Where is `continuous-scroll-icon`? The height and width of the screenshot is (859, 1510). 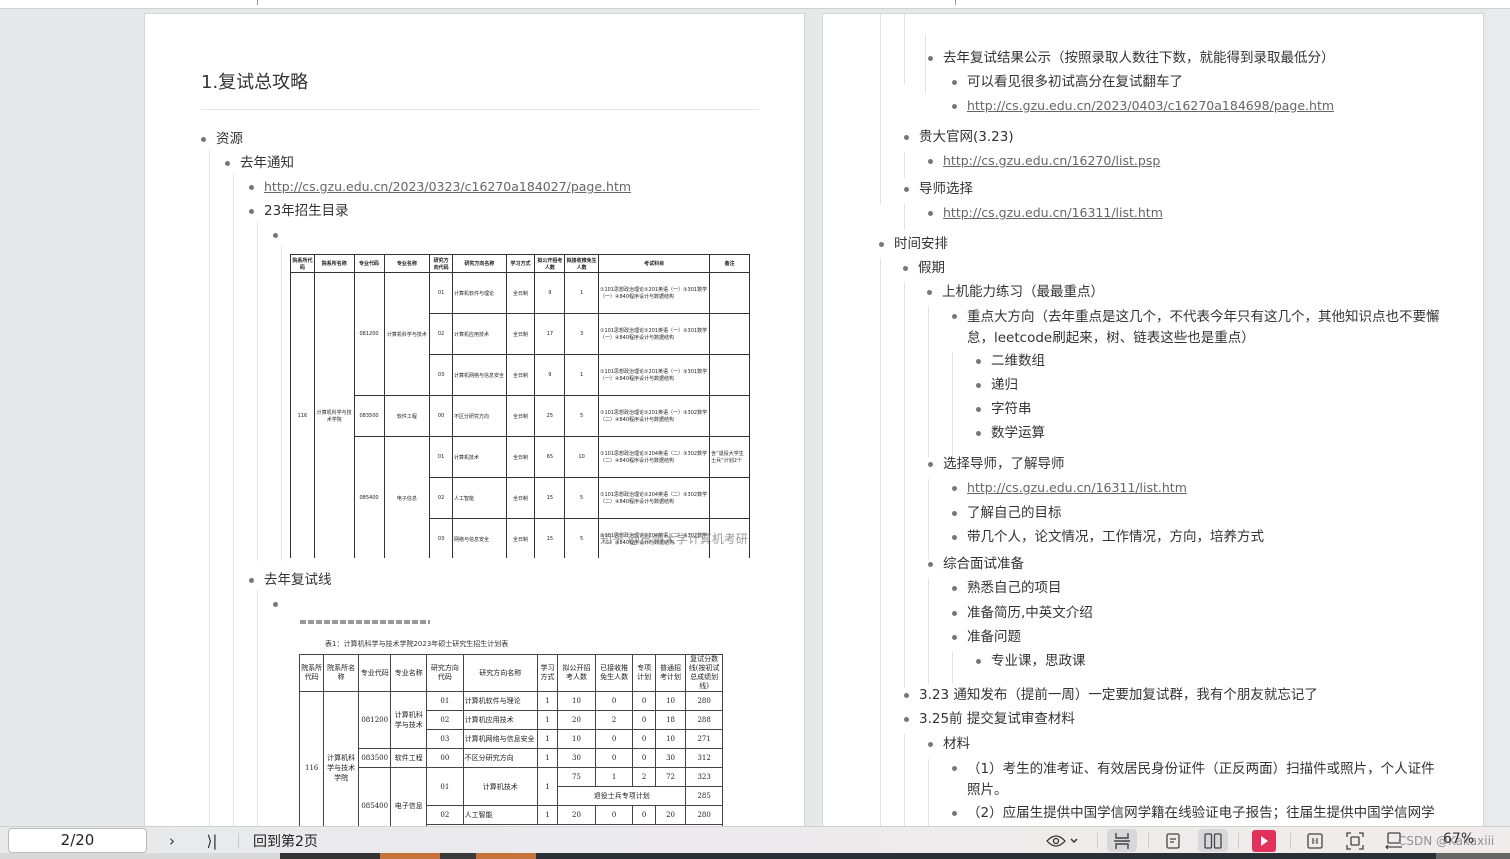
continuous-scroll-icon is located at coordinates (1122, 840).